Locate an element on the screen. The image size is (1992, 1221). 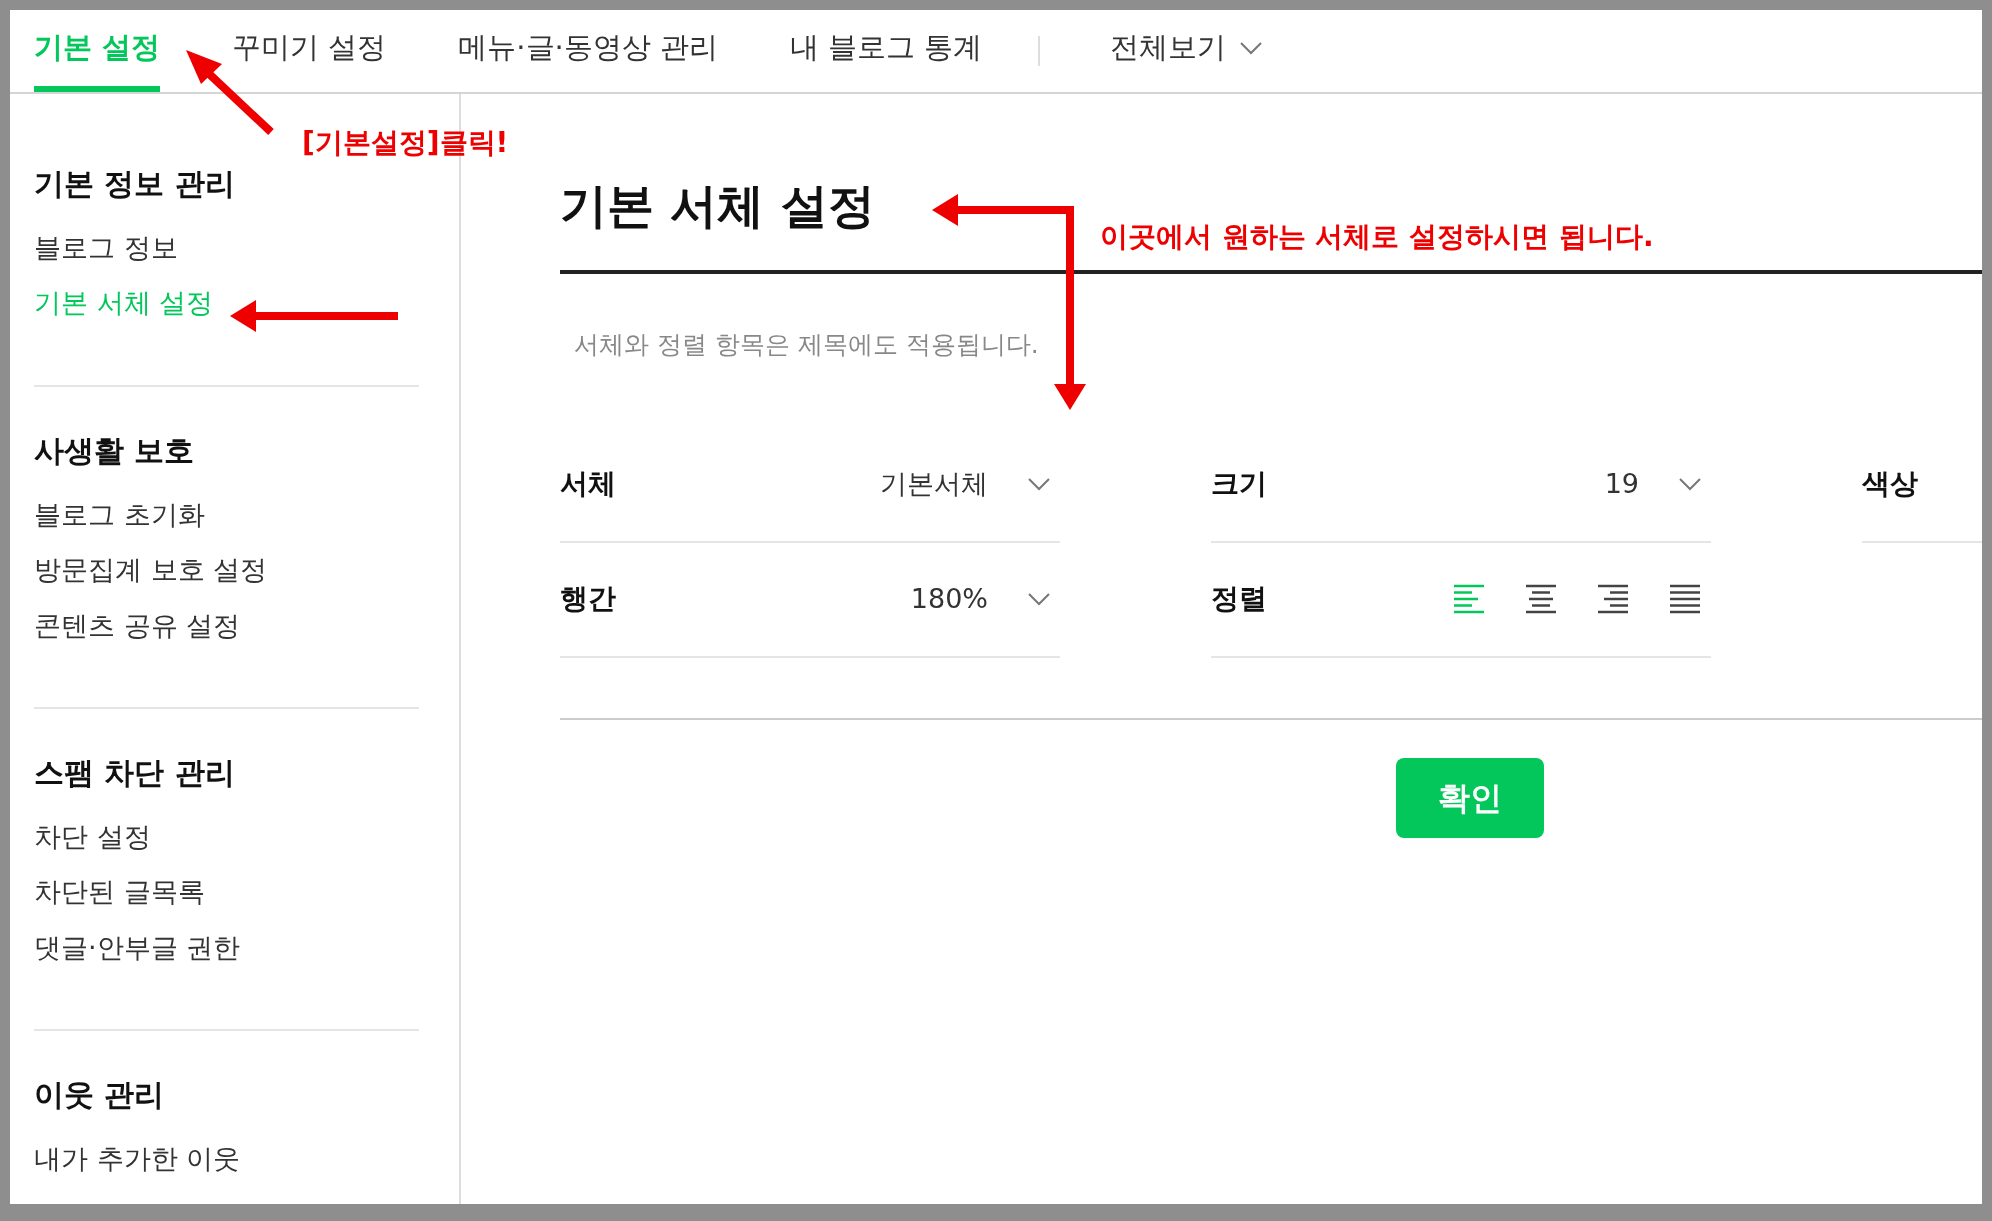
select-dropdown: 180% is located at coordinates (890, 599).